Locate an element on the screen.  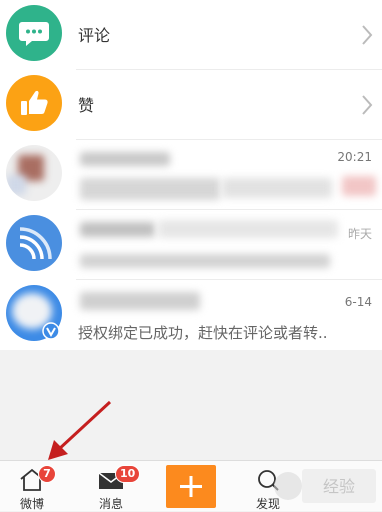
blue-avatar is located at coordinates (34, 243).